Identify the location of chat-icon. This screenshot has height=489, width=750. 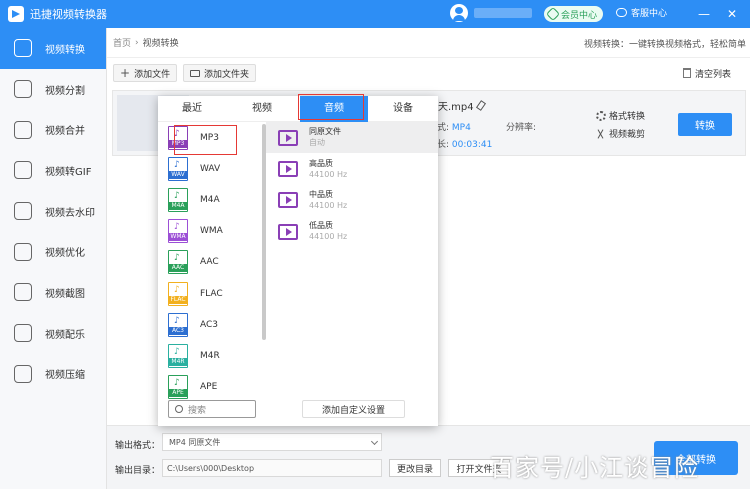
(621, 12).